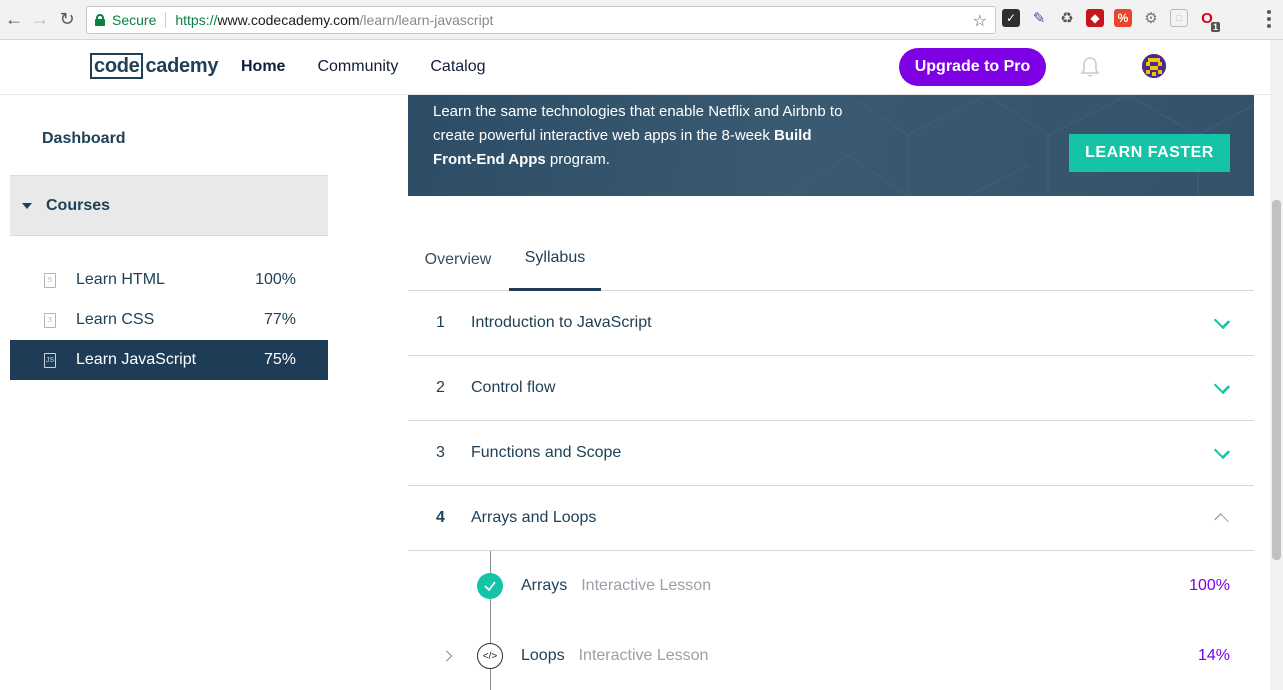 The height and width of the screenshot is (690, 1283). Describe the element at coordinates (169, 205) in the screenshot. I see `sidebar-courses-toggle: Courses` at that location.